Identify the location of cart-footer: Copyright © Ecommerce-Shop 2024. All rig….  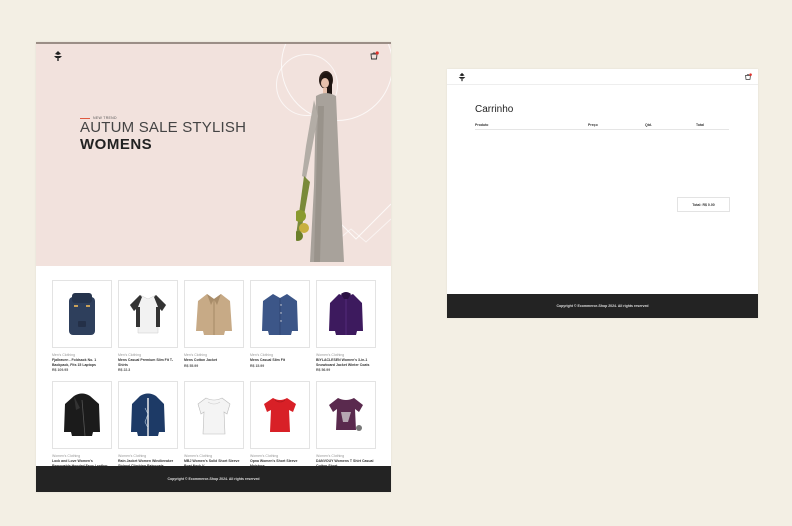
(602, 306).